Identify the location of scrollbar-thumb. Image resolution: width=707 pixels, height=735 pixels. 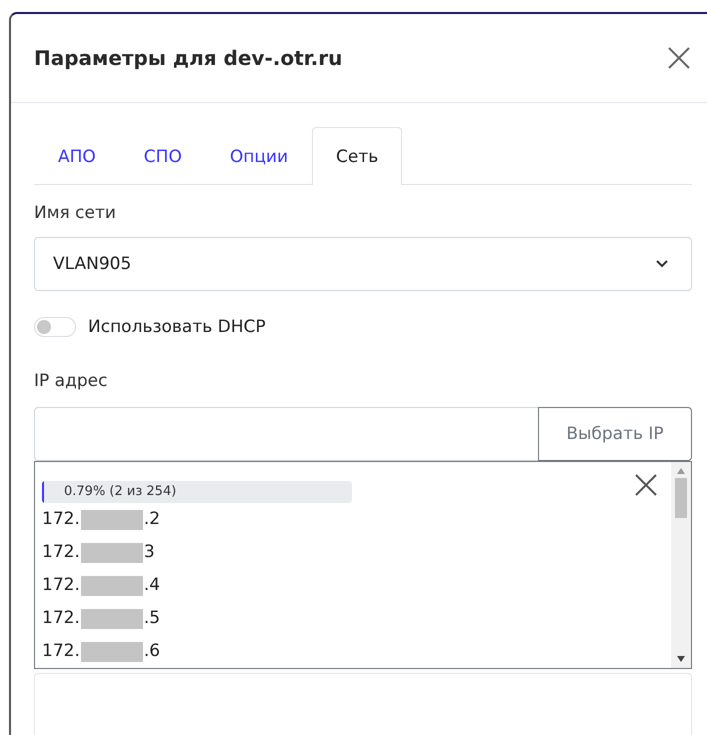
(681, 498).